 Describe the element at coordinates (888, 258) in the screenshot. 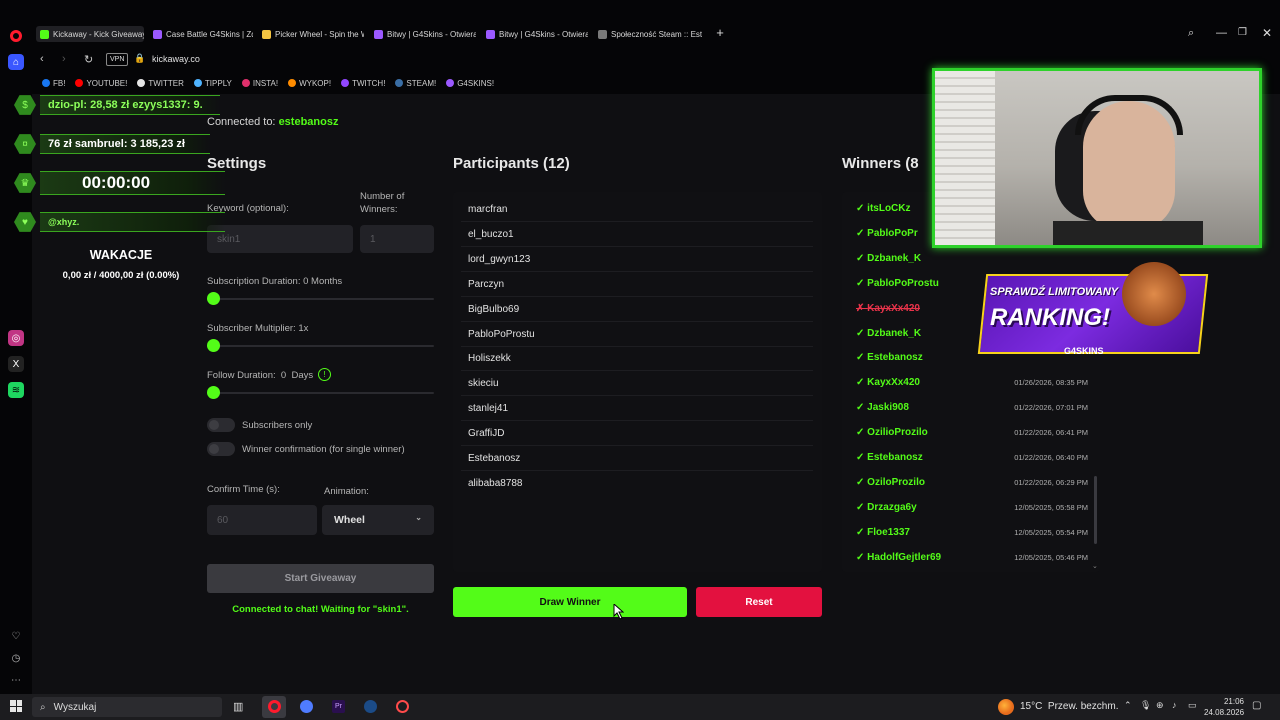

I see `winner-entry: ✓ Dzbanek_K` at that location.